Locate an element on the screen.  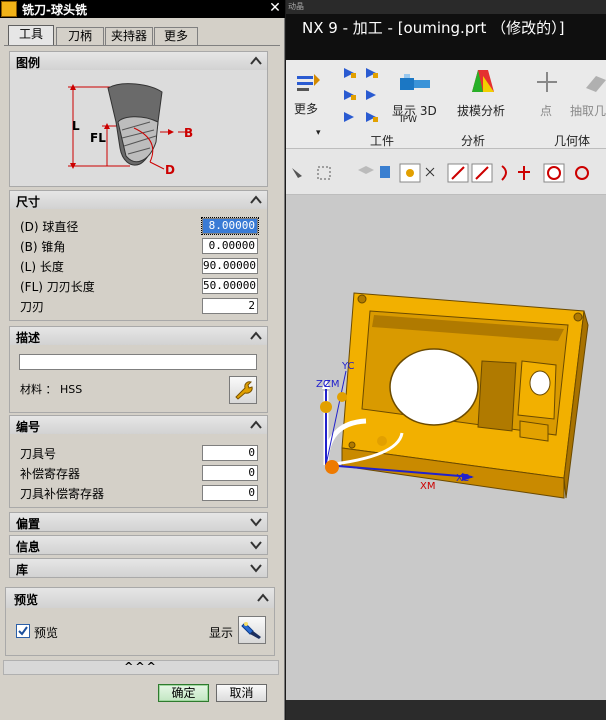
close-icon: ✕ is located at coordinates (275, 8).